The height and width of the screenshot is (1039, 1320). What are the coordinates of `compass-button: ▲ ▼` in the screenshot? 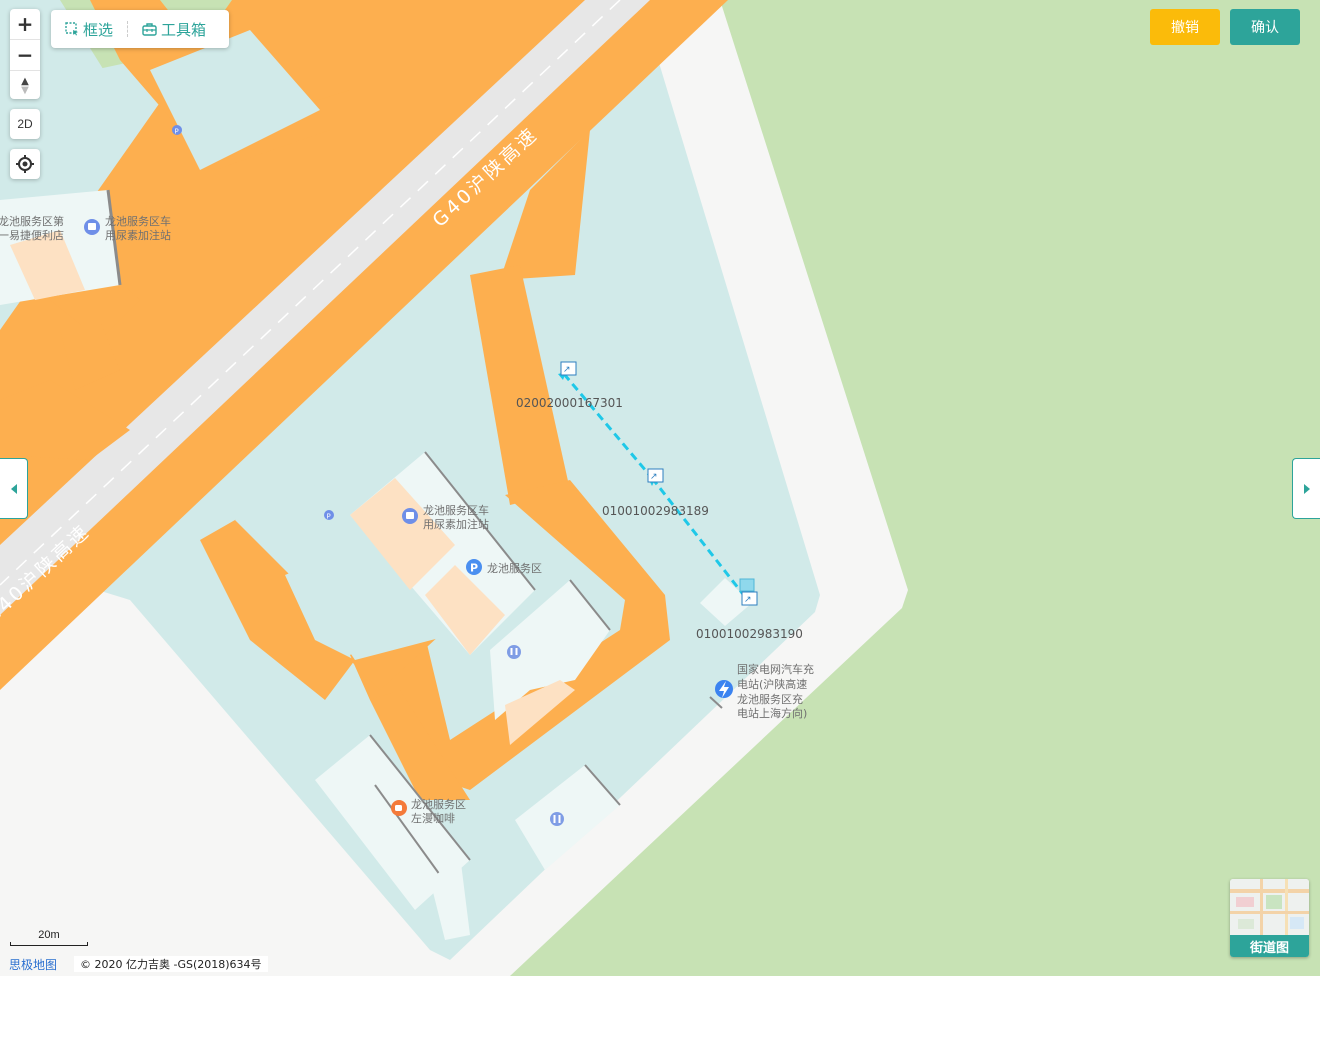 It's located at (25, 86).